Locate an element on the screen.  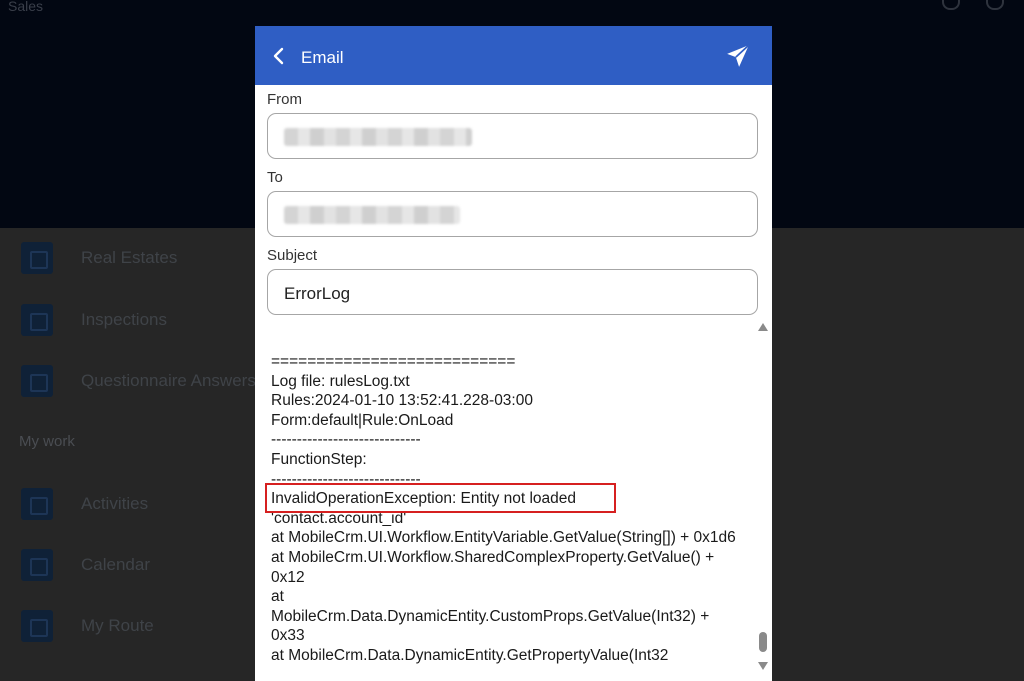
nav-item-activities: Activities is located at coordinates (130, 504).